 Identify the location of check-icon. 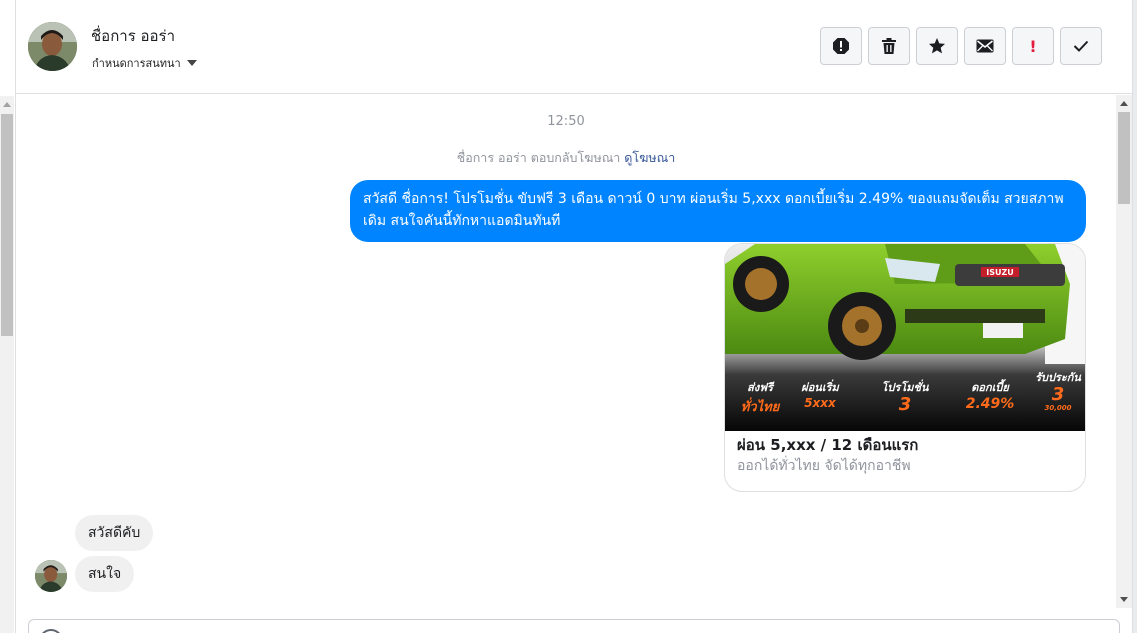
(1081, 46).